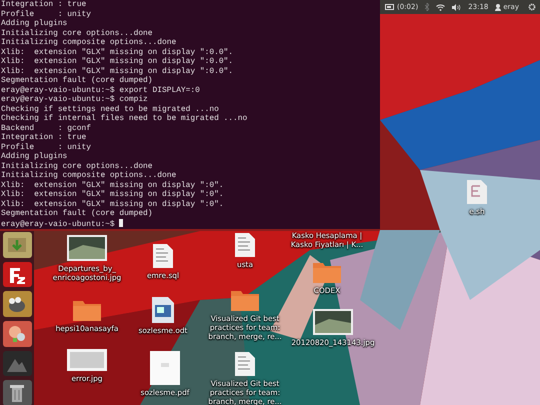 Image resolution: width=540 pixels, height=405 pixels. What do you see at coordinates (457, 7) in the screenshot?
I see `volume-icon` at bounding box center [457, 7].